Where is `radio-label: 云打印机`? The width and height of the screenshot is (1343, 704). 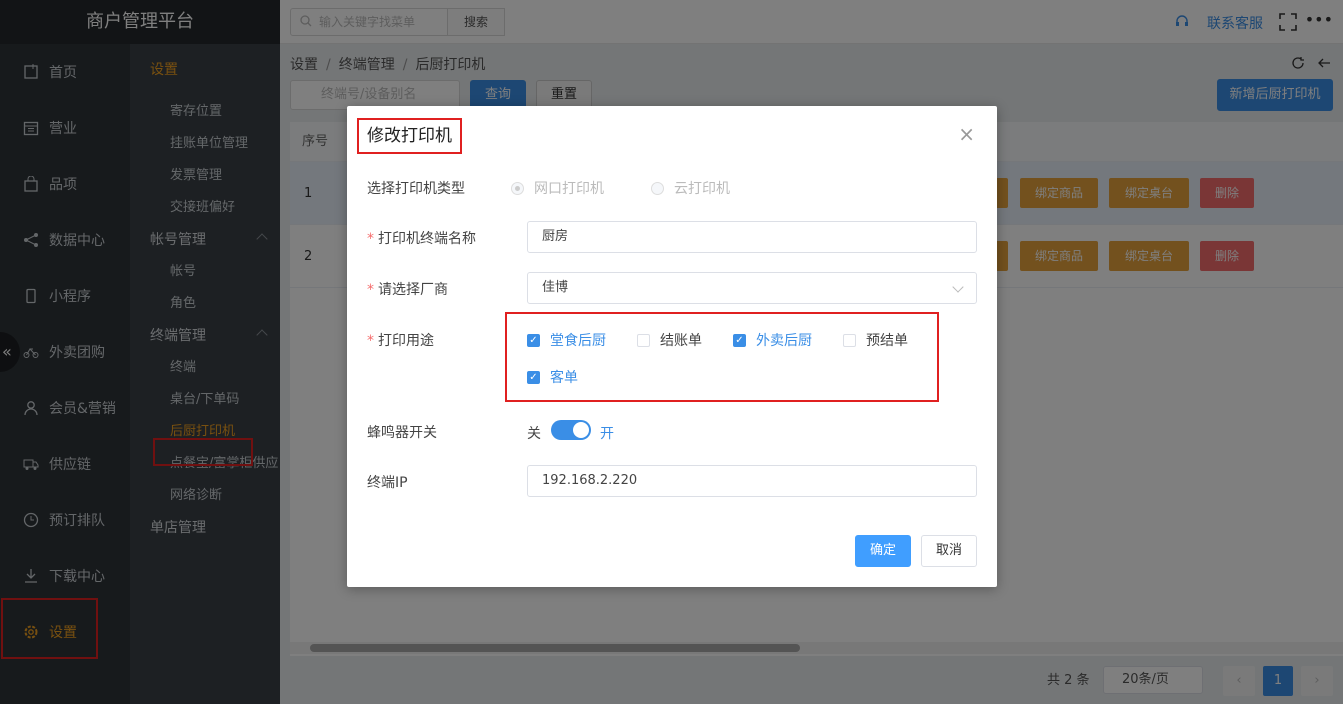 radio-label: 云打印机 is located at coordinates (702, 189).